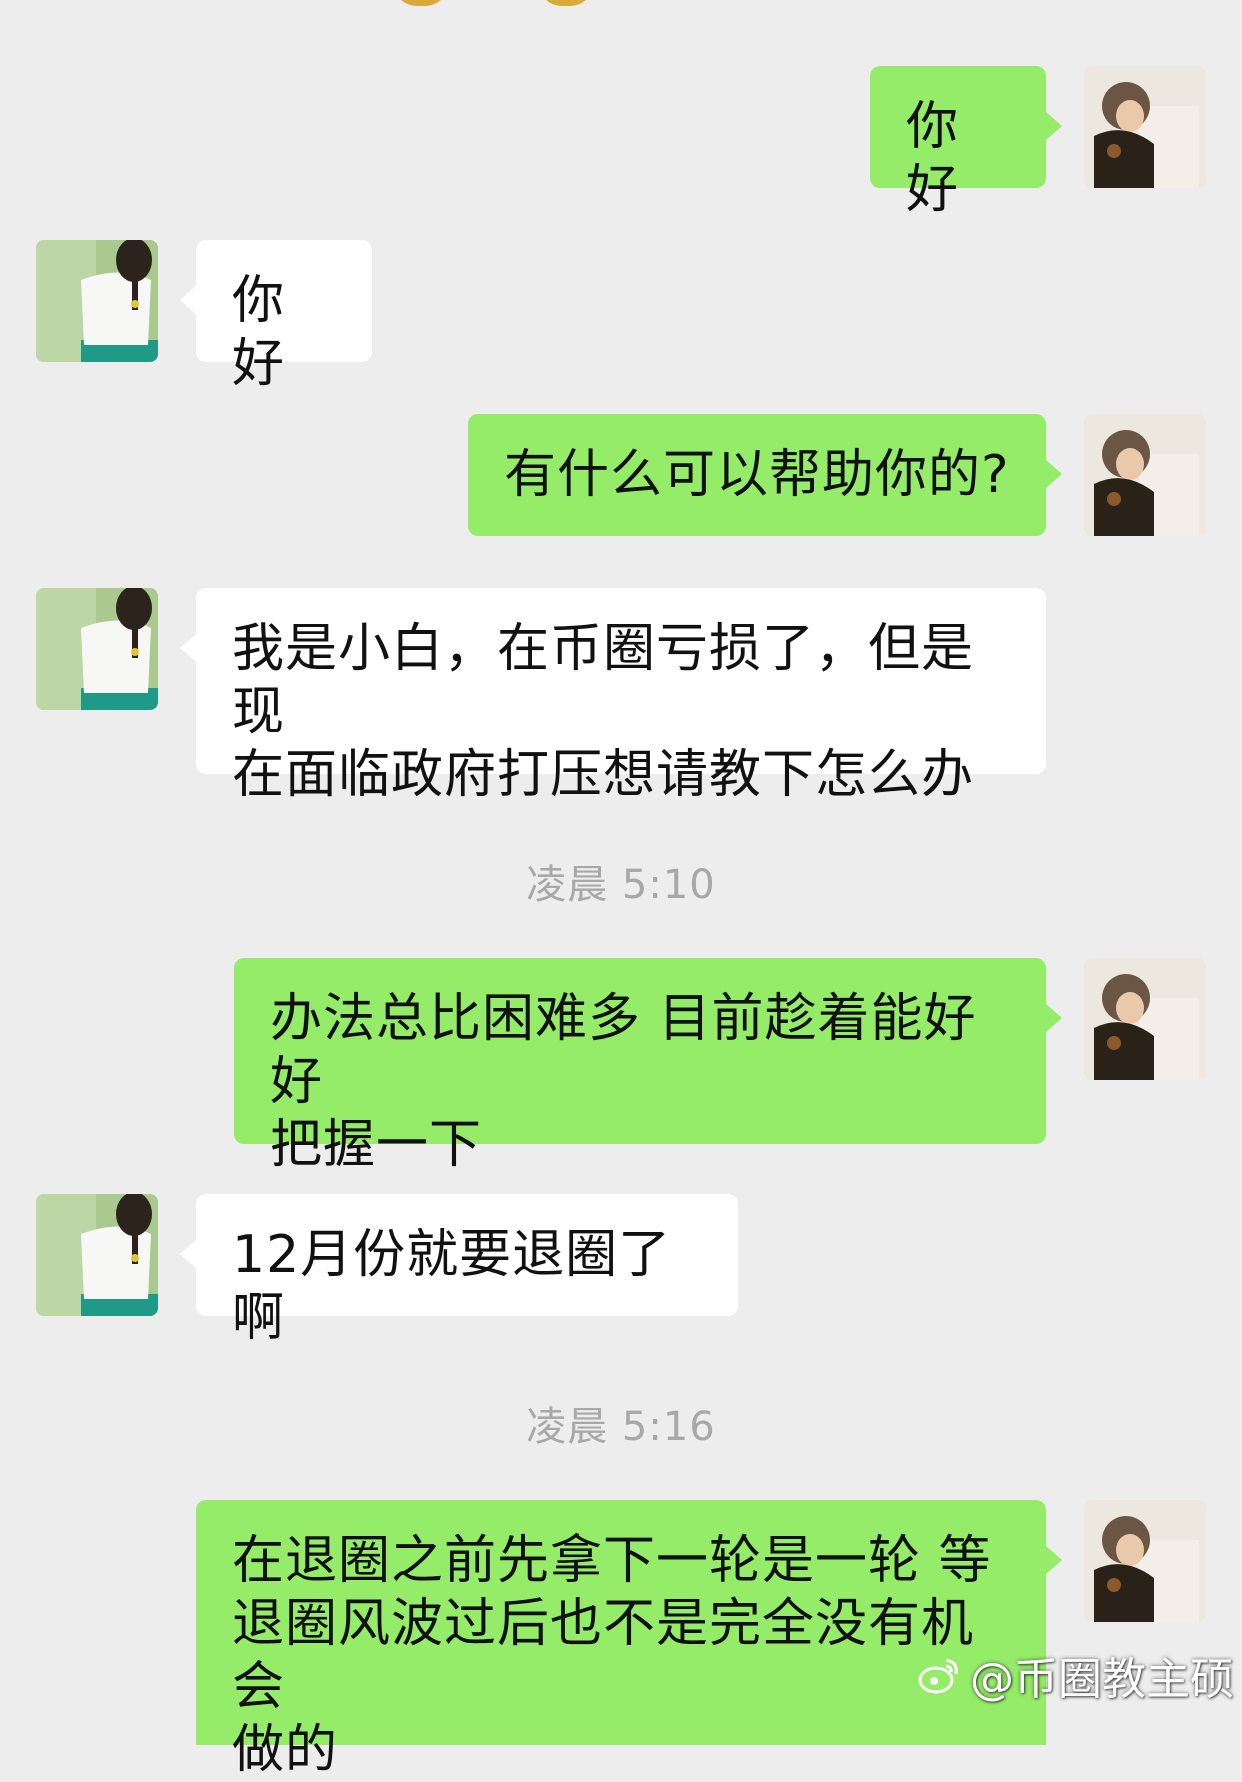 The height and width of the screenshot is (1782, 1242). What do you see at coordinates (621, 1640) in the screenshot?
I see `message-bubble: 在退圈之前先拿下一轮是一轮 等 退圈风波过后也不是完全没有机会 做的` at bounding box center [621, 1640].